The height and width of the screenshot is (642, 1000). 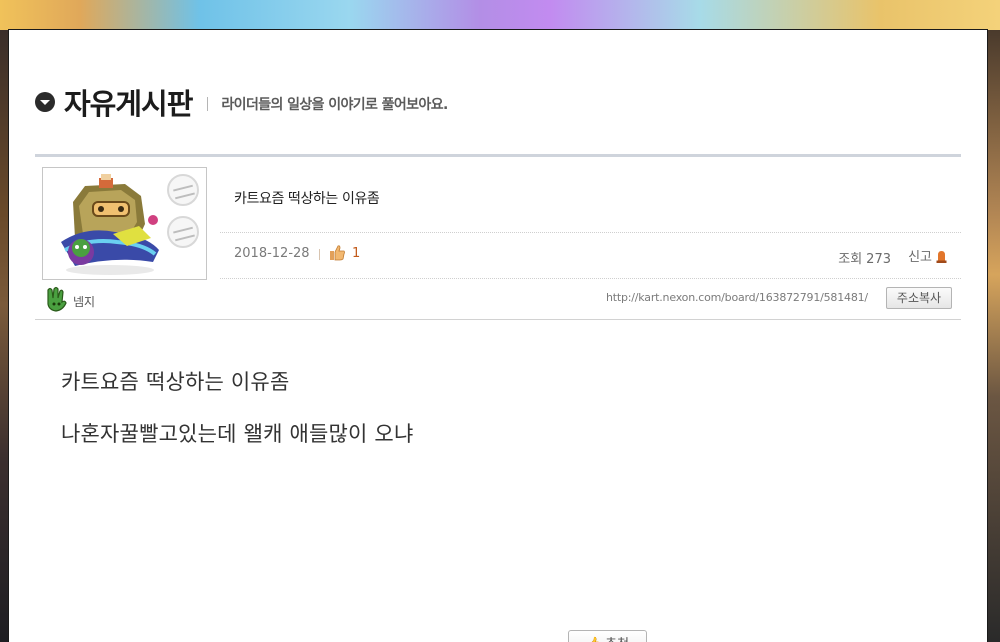 What do you see at coordinates (128, 104) in the screenshot?
I see `board-title: 자유게시판` at bounding box center [128, 104].